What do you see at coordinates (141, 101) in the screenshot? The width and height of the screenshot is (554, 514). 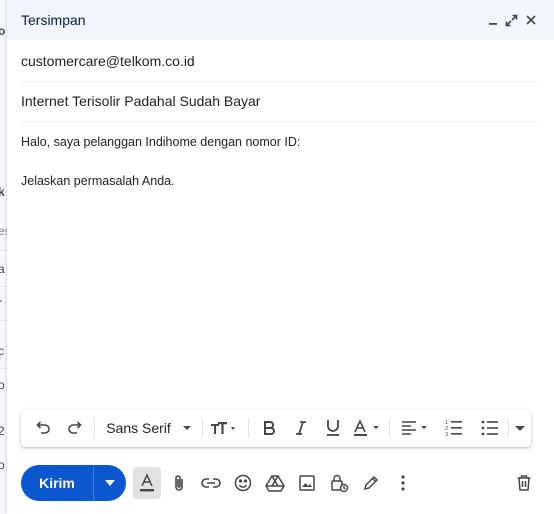 I see `subject-value: Internet Terisolir Padahal Sudah Bayar` at bounding box center [141, 101].